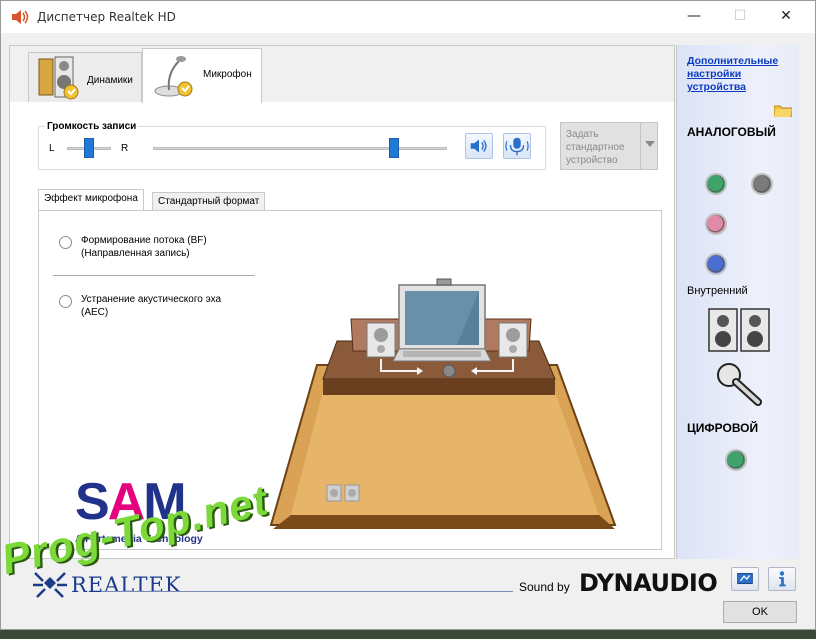 This screenshot has width=816, height=639. I want to click on footer-divider, so click(307, 591).